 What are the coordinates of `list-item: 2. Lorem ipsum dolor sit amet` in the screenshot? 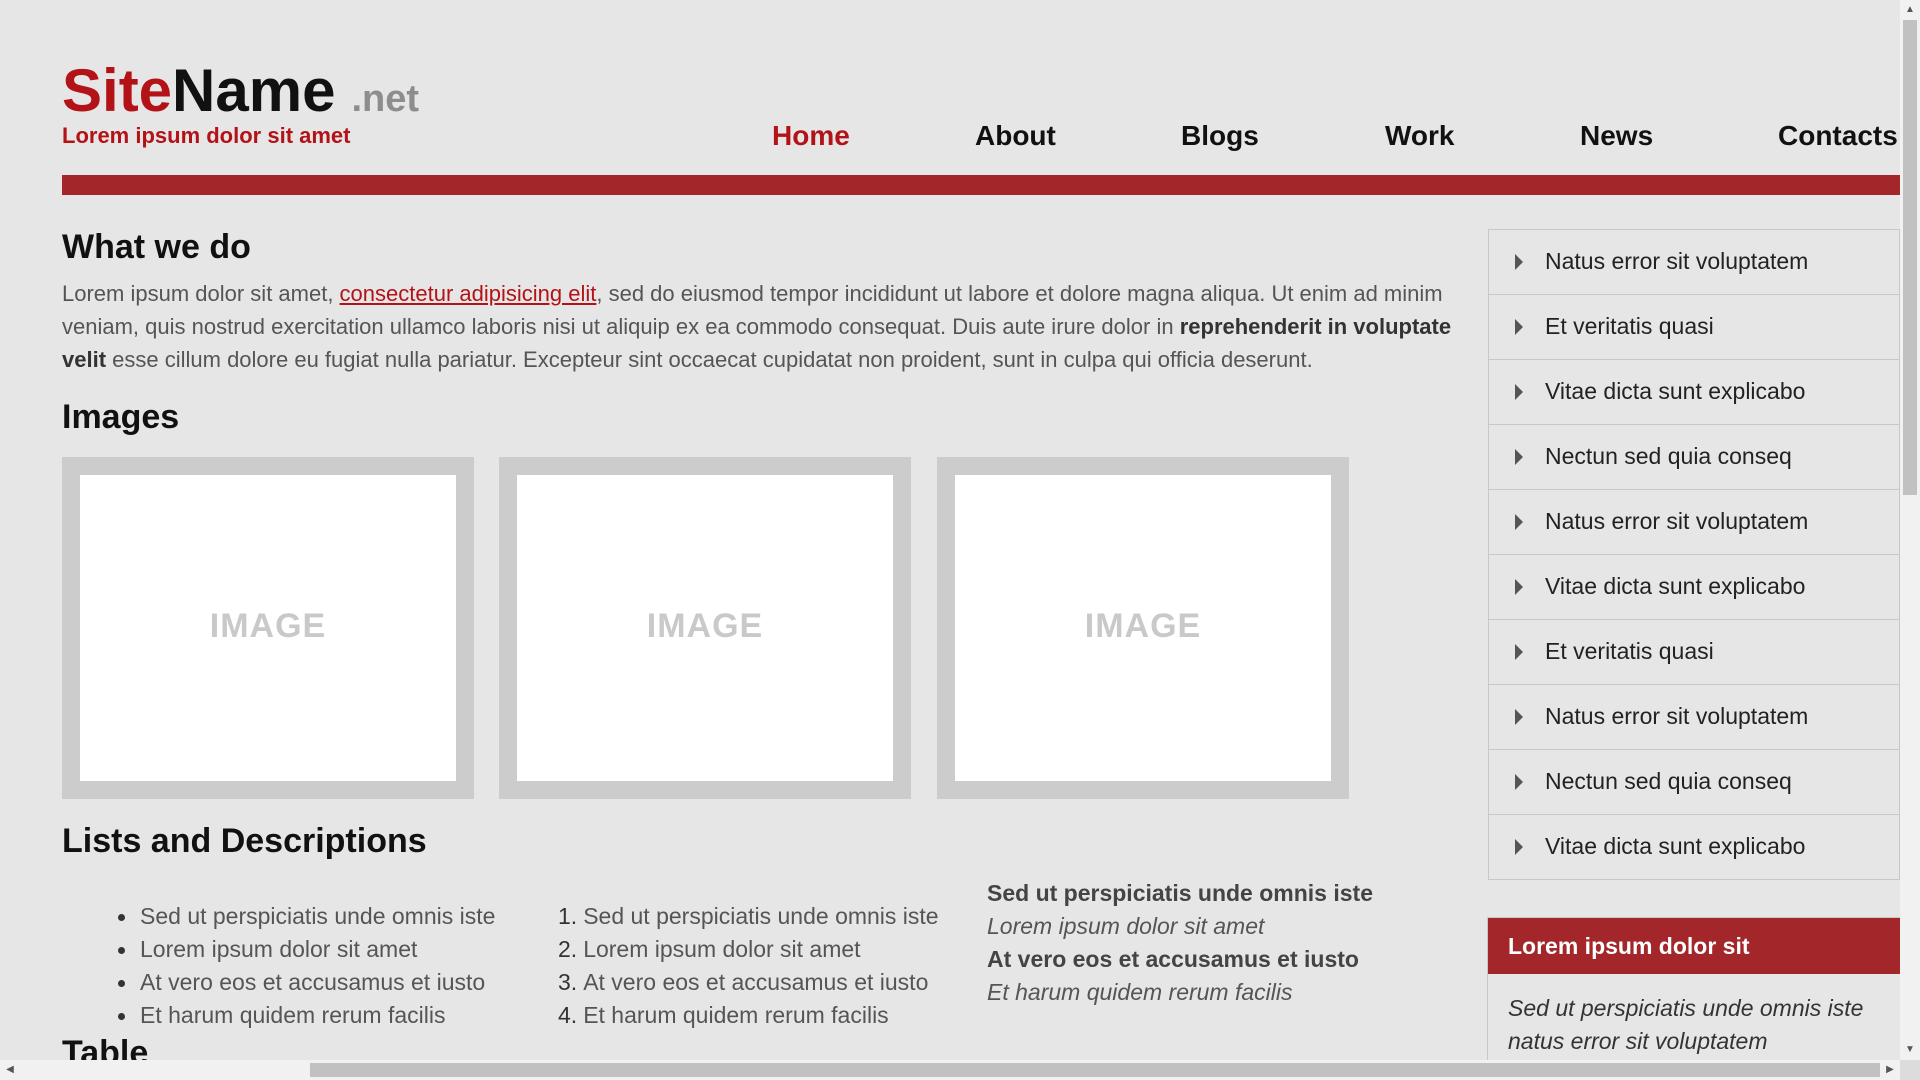 It's located at (748, 949).